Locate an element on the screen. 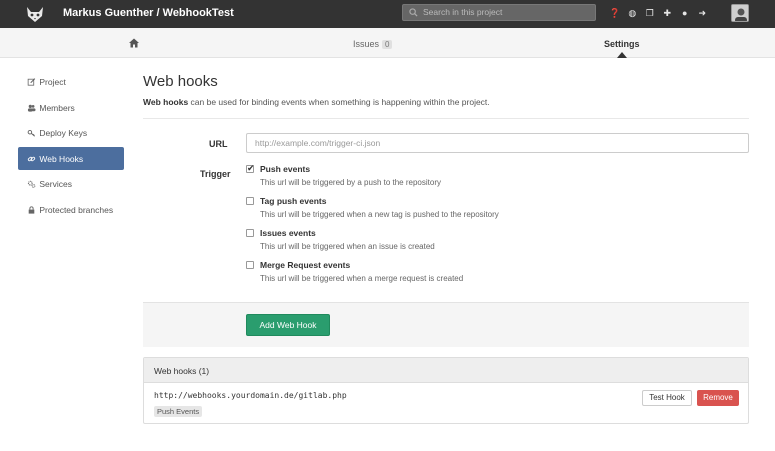  sidebar-item-label: Protected branches is located at coordinates (76, 209).